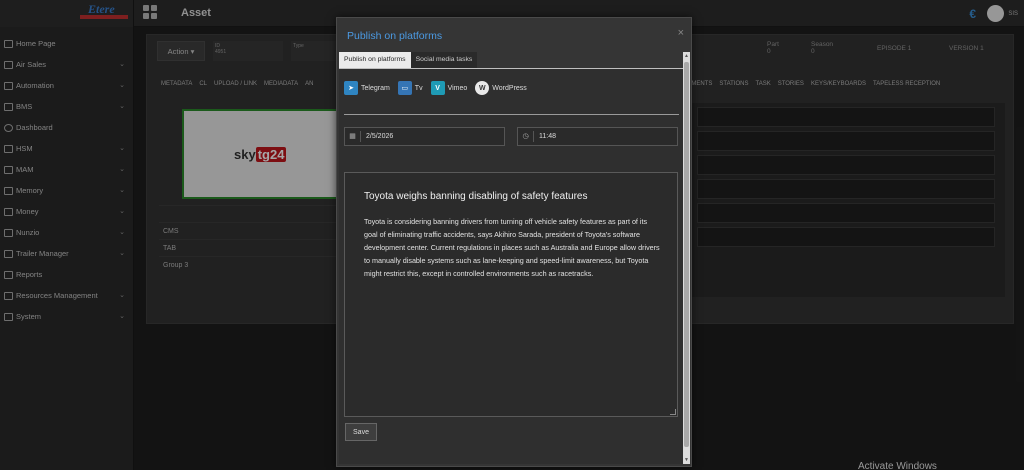  I want to click on platform-tv: ▭ Tv, so click(410, 88).